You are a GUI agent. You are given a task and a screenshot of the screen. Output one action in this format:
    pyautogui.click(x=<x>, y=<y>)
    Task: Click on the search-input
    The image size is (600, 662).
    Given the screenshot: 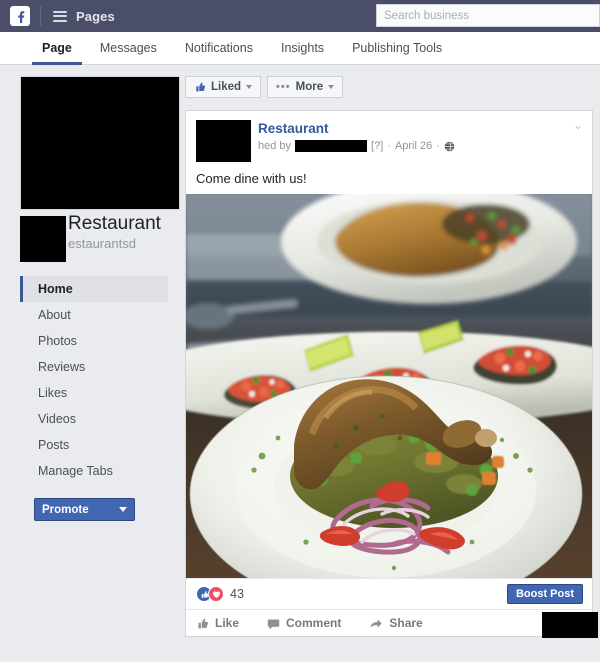 What is the action you would take?
    pyautogui.click(x=488, y=15)
    